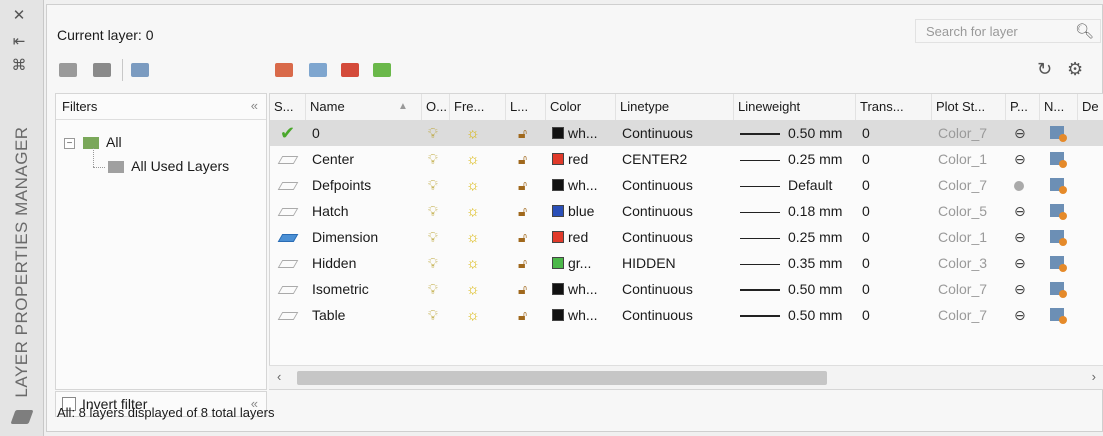 This screenshot has width=1103, height=436. Describe the element at coordinates (364, 107) in the screenshot. I see `column-name: Name ▲` at that location.